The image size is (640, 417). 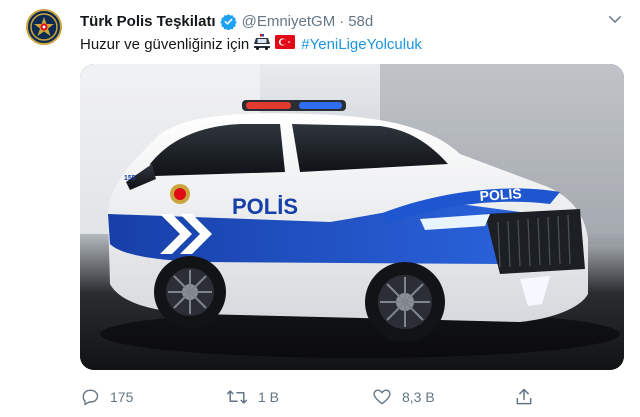 I want to click on chevron-down-icon, so click(x=615, y=19).